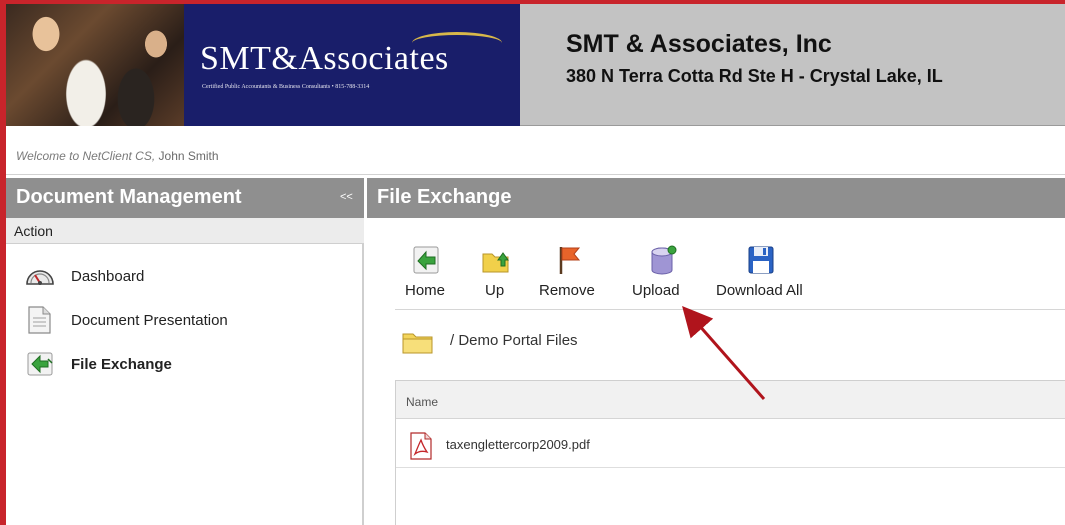 The height and width of the screenshot is (525, 1065). What do you see at coordinates (514, 340) in the screenshot?
I see `breadcrumb: / Demo Portal Files` at bounding box center [514, 340].